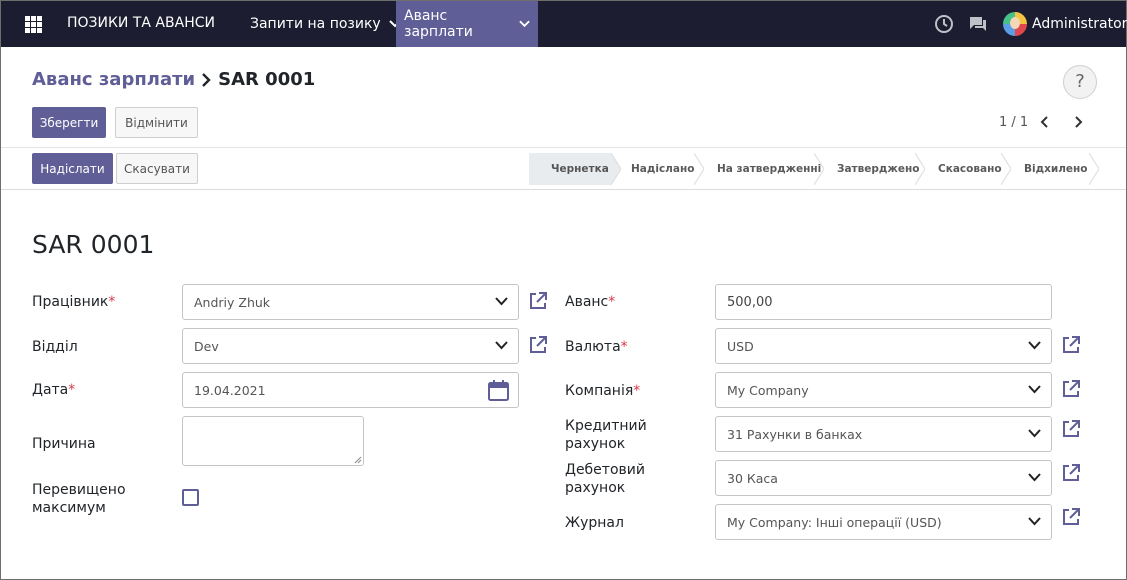 The height and width of the screenshot is (580, 1127). I want to click on pager-value: 1 / 1, so click(1014, 122).